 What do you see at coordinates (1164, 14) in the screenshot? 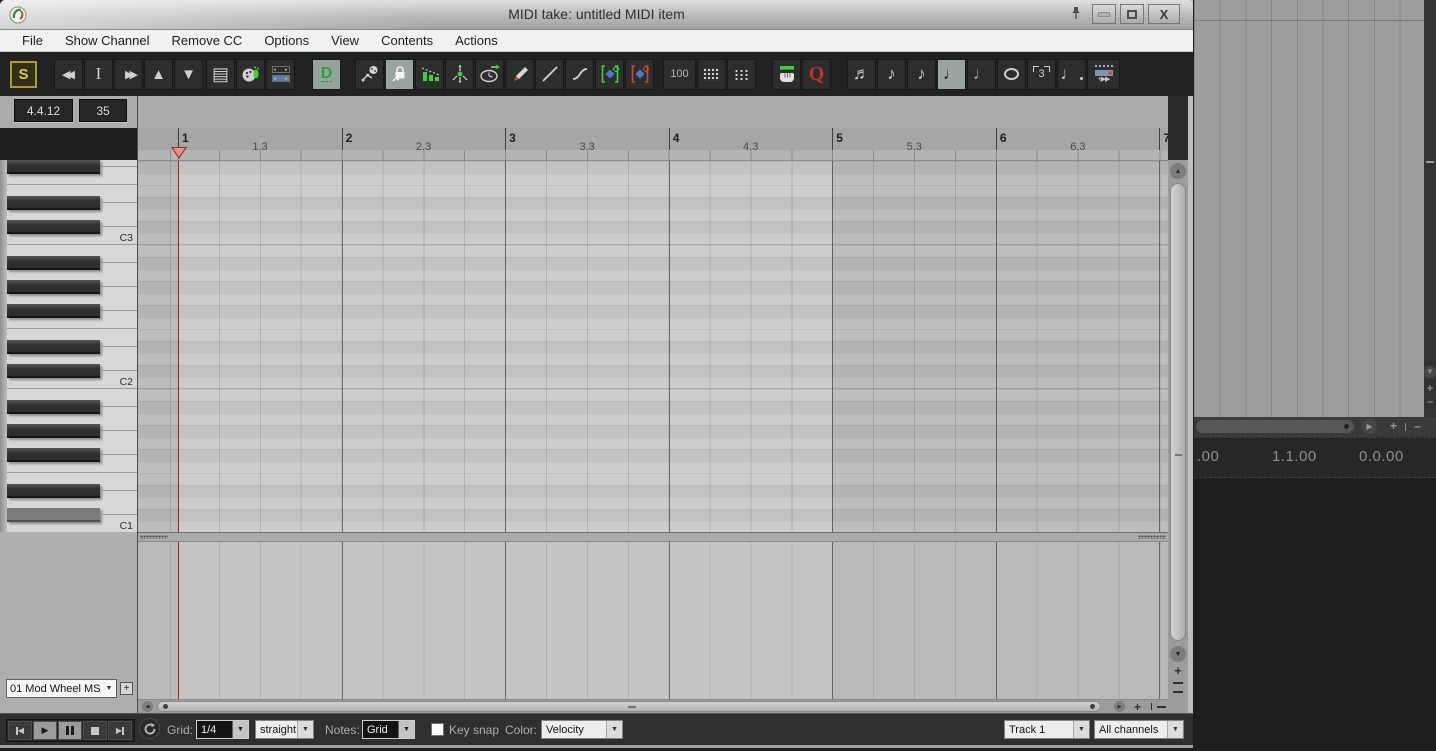
I see `close-button: X` at bounding box center [1164, 14].